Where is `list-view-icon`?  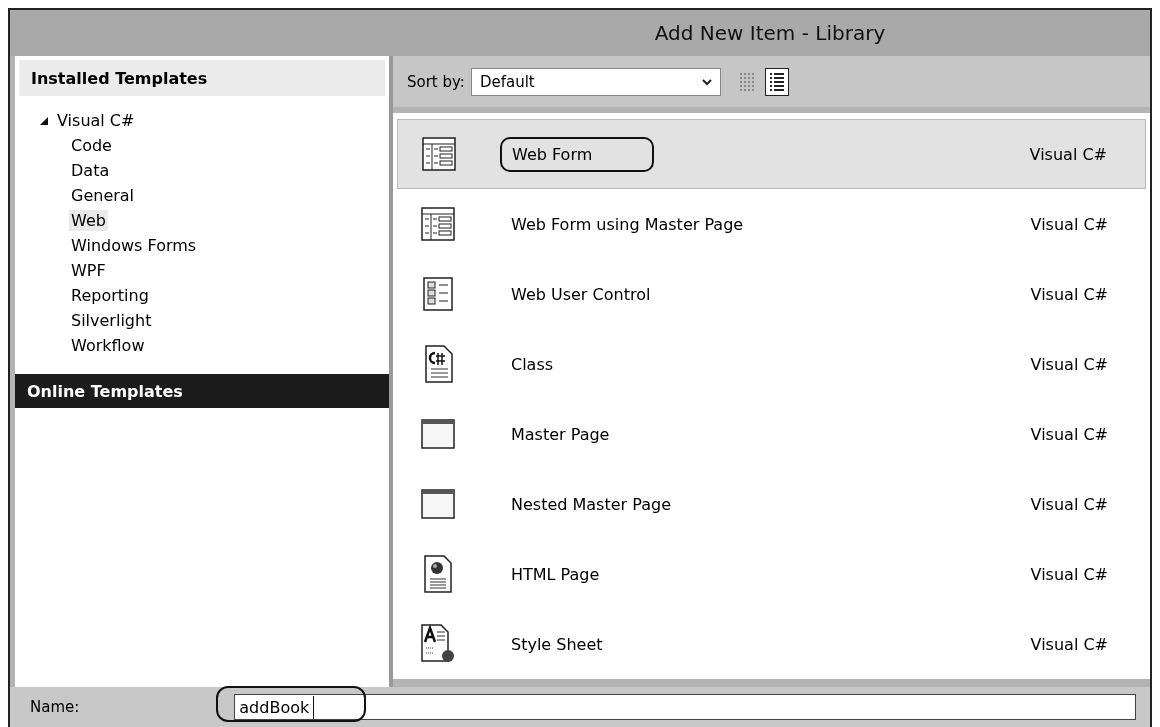
list-view-icon is located at coordinates (776, 81).